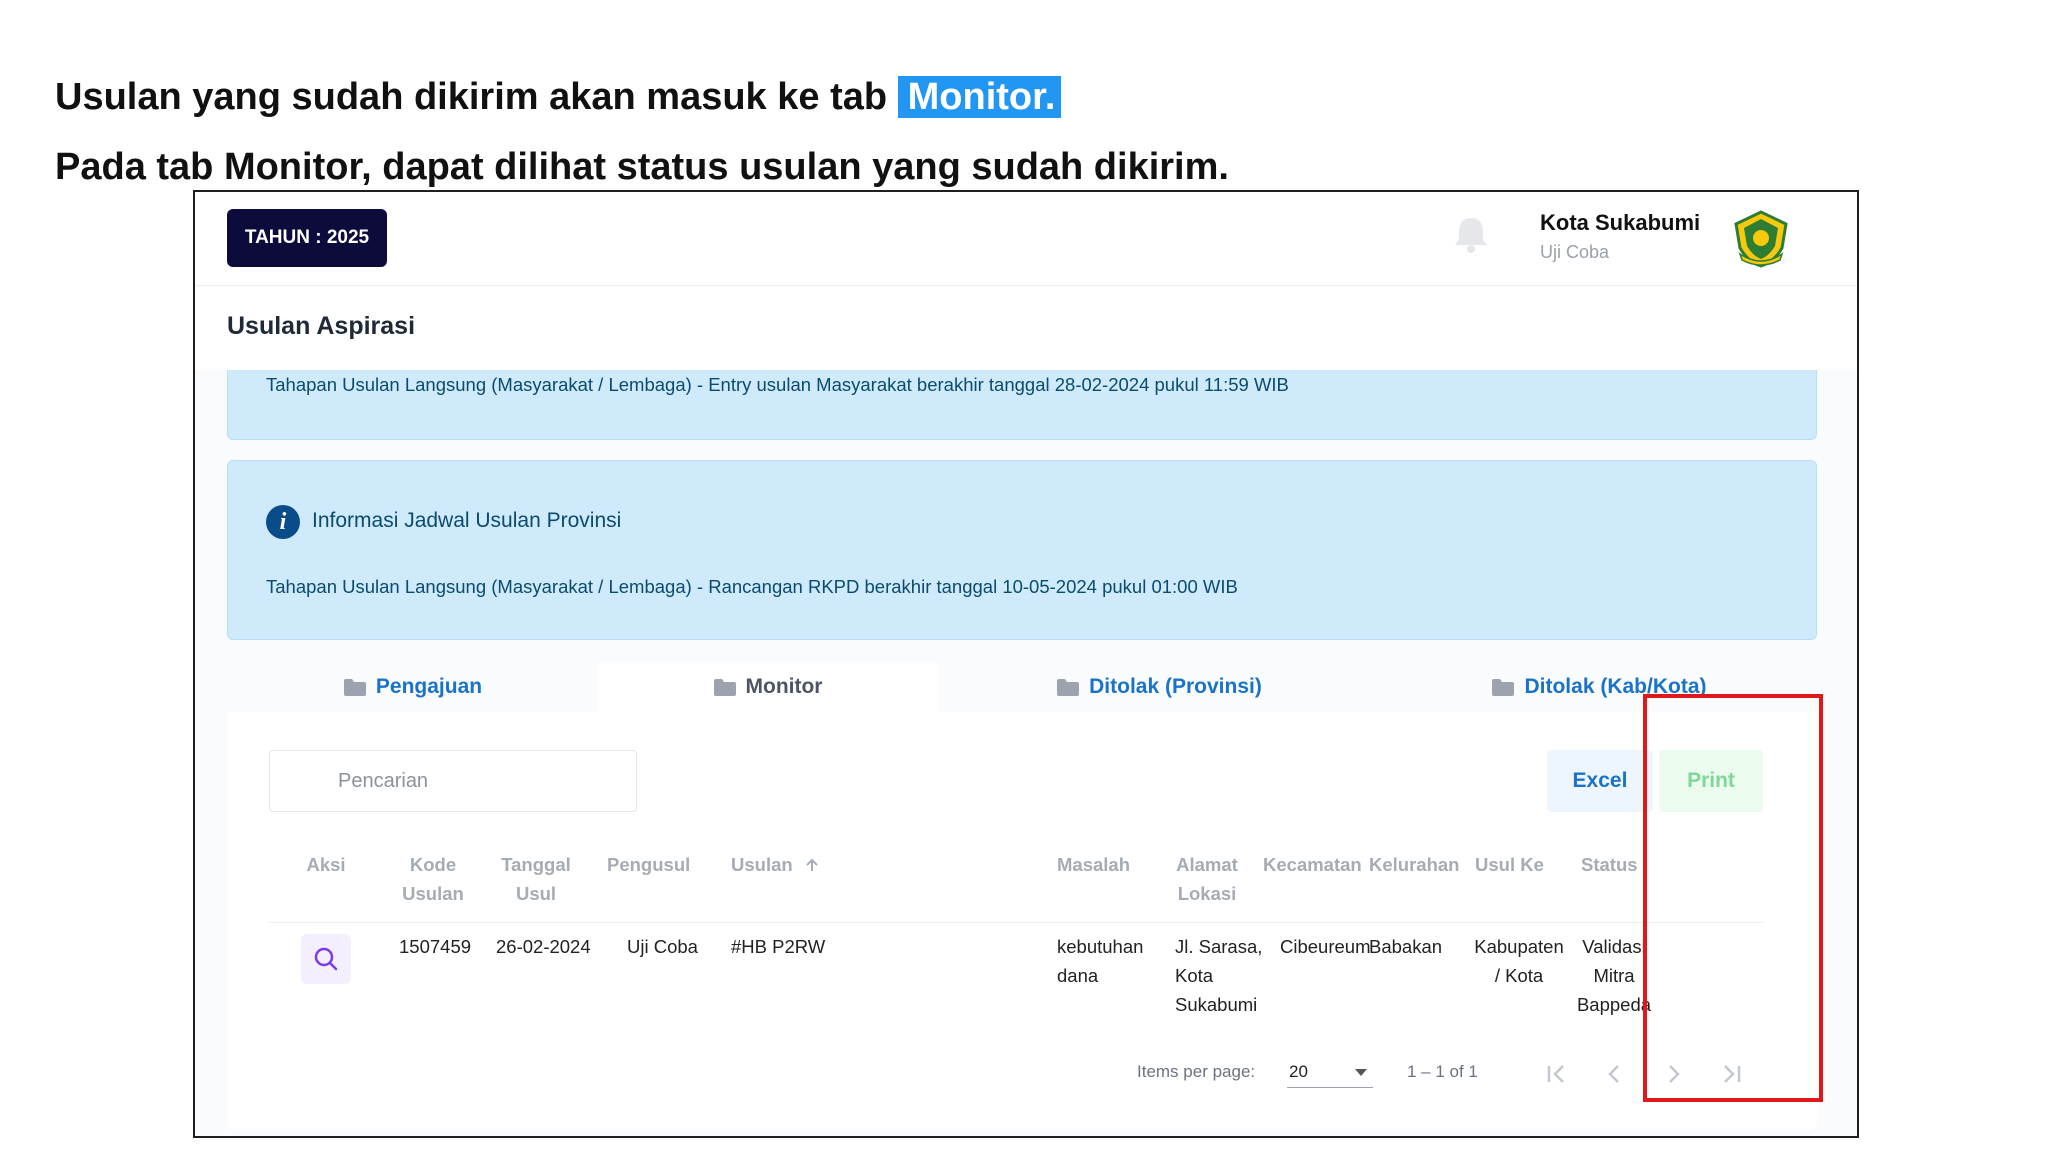  Describe the element at coordinates (326, 864) in the screenshot. I see `header-aksi: Aksi` at that location.